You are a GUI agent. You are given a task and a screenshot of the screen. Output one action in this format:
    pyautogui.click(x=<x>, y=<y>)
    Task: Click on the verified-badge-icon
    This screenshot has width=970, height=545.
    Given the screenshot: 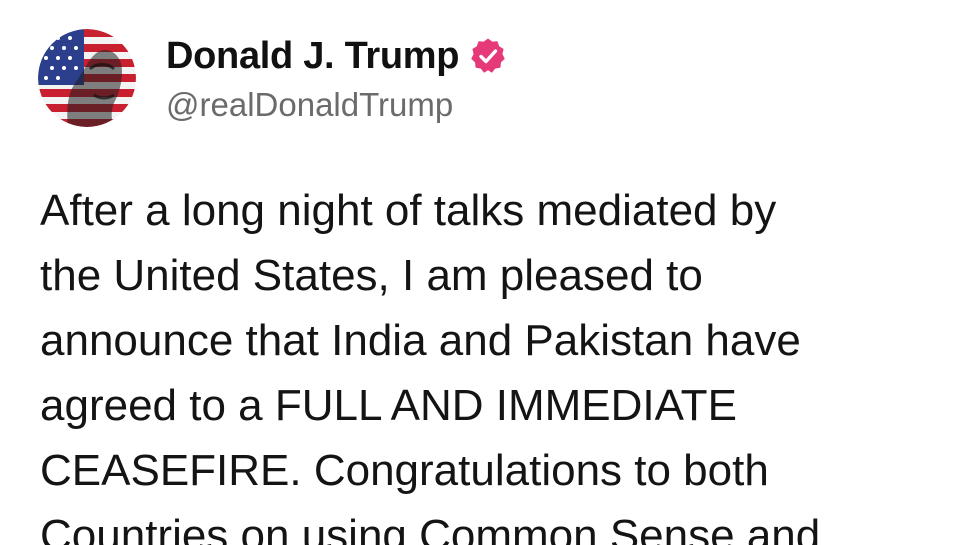 What is the action you would take?
    pyautogui.click(x=488, y=56)
    